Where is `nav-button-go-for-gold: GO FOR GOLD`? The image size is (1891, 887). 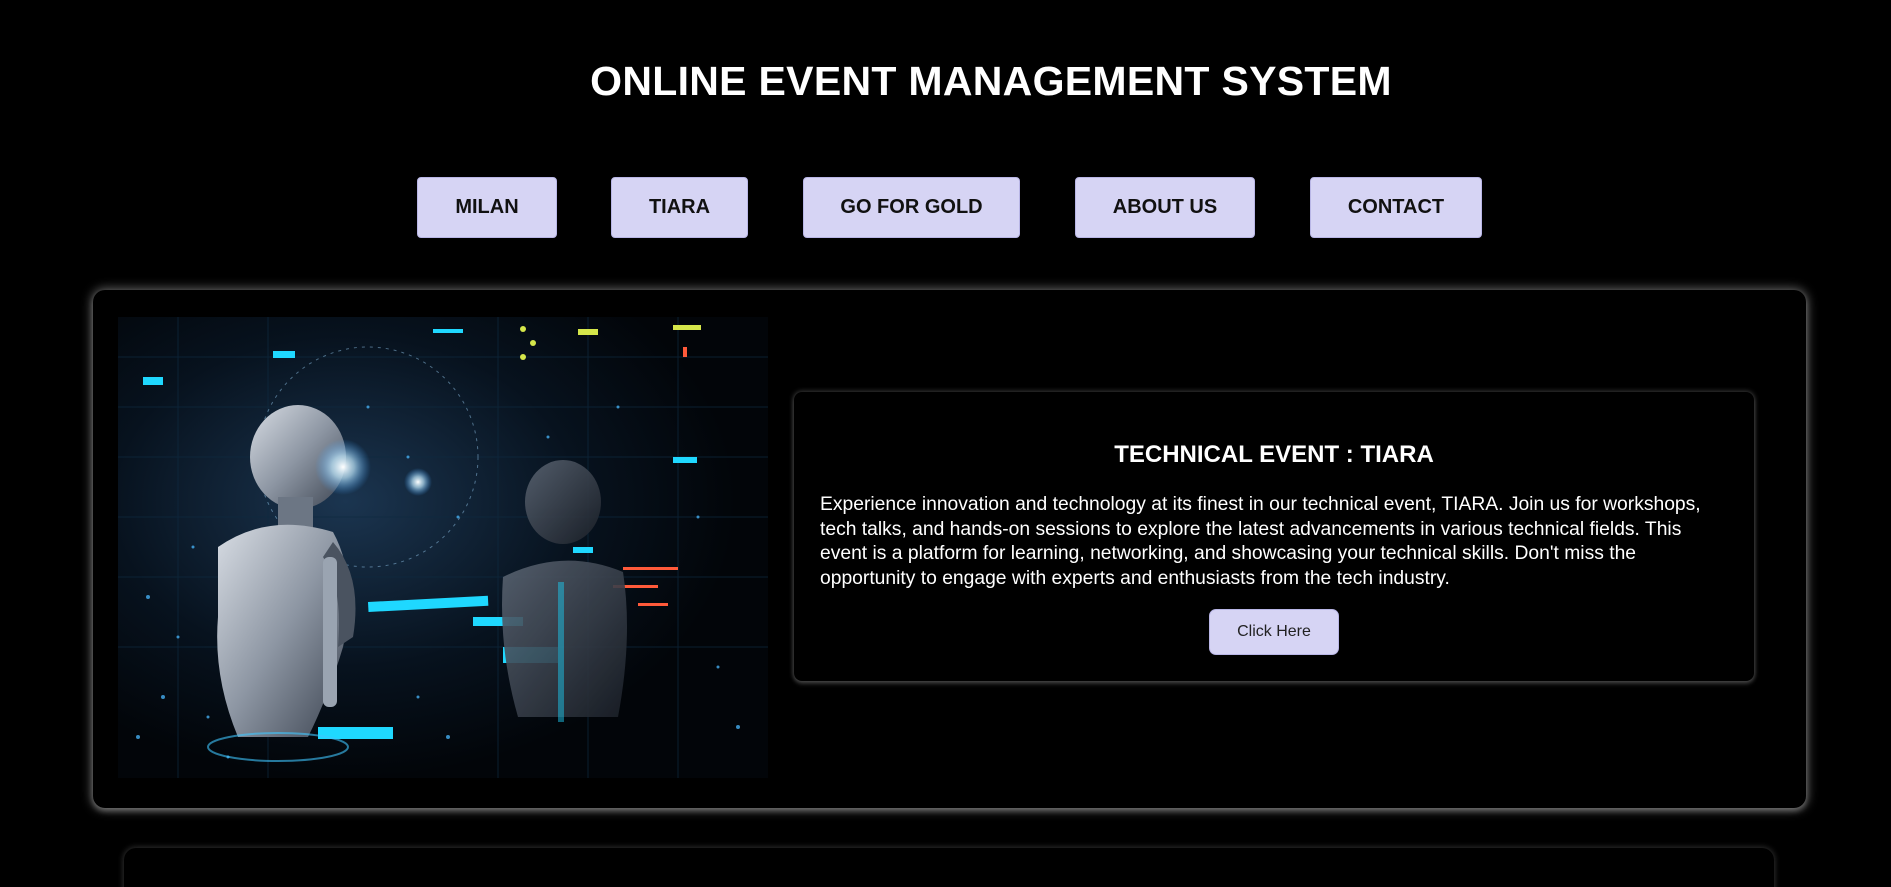
nav-button-go-for-gold: GO FOR GOLD is located at coordinates (911, 207).